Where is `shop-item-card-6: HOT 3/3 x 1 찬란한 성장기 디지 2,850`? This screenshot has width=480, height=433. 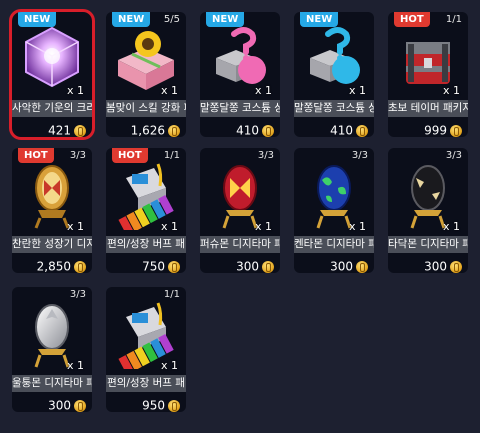 shop-item-card-6: HOT 3/3 x 1 찬란한 성장기 디지 2,850 is located at coordinates (52, 210).